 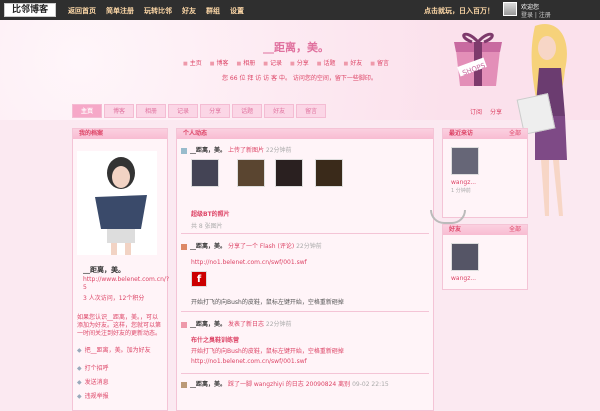 I want to click on album-count: 共 8 张图片, so click(x=207, y=226).